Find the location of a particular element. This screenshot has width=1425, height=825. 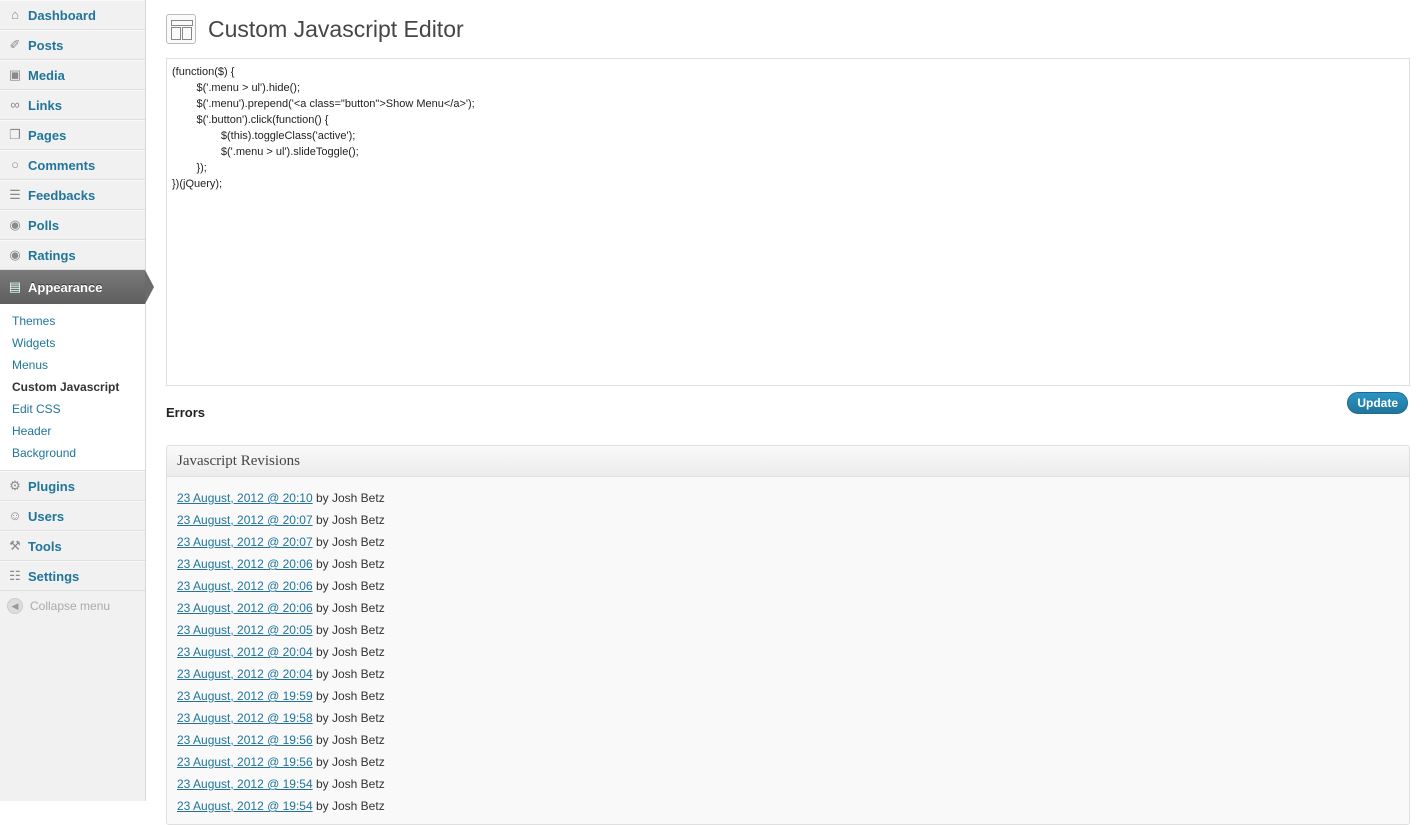

revision-row: 23 August, 2012 @ 20:06 by Josh Betz is located at coordinates (788, 608).